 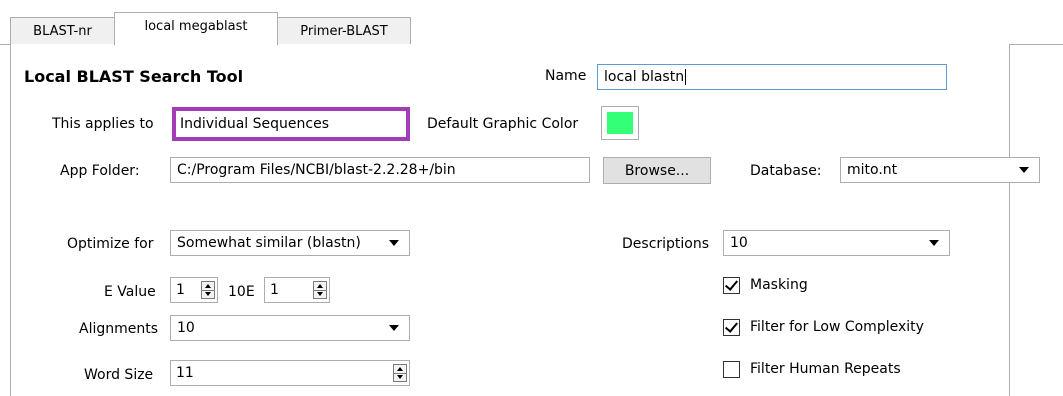 I want to click on tab-blast-nr: BLAST-nr, so click(x=62, y=30).